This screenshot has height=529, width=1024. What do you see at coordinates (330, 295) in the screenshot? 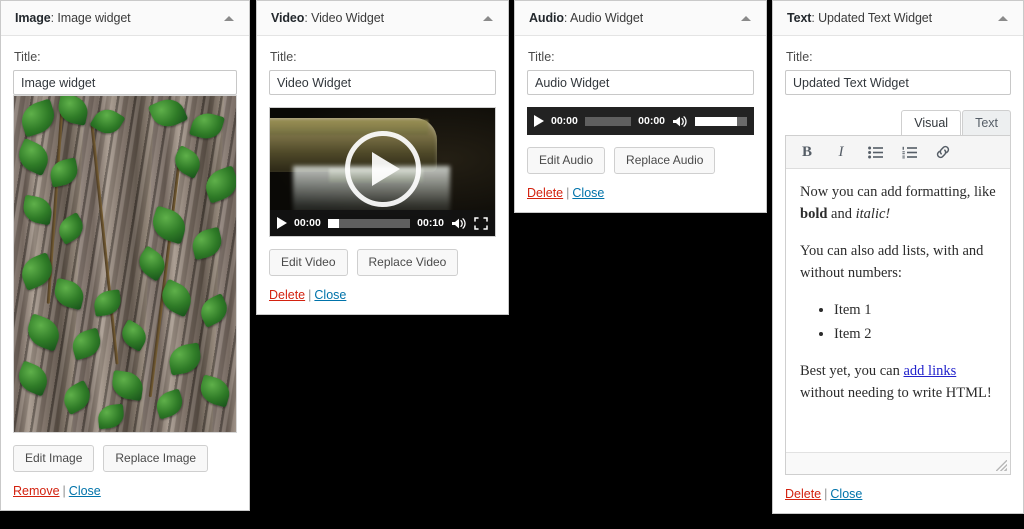
I see `close-video-widget-link: Close` at bounding box center [330, 295].